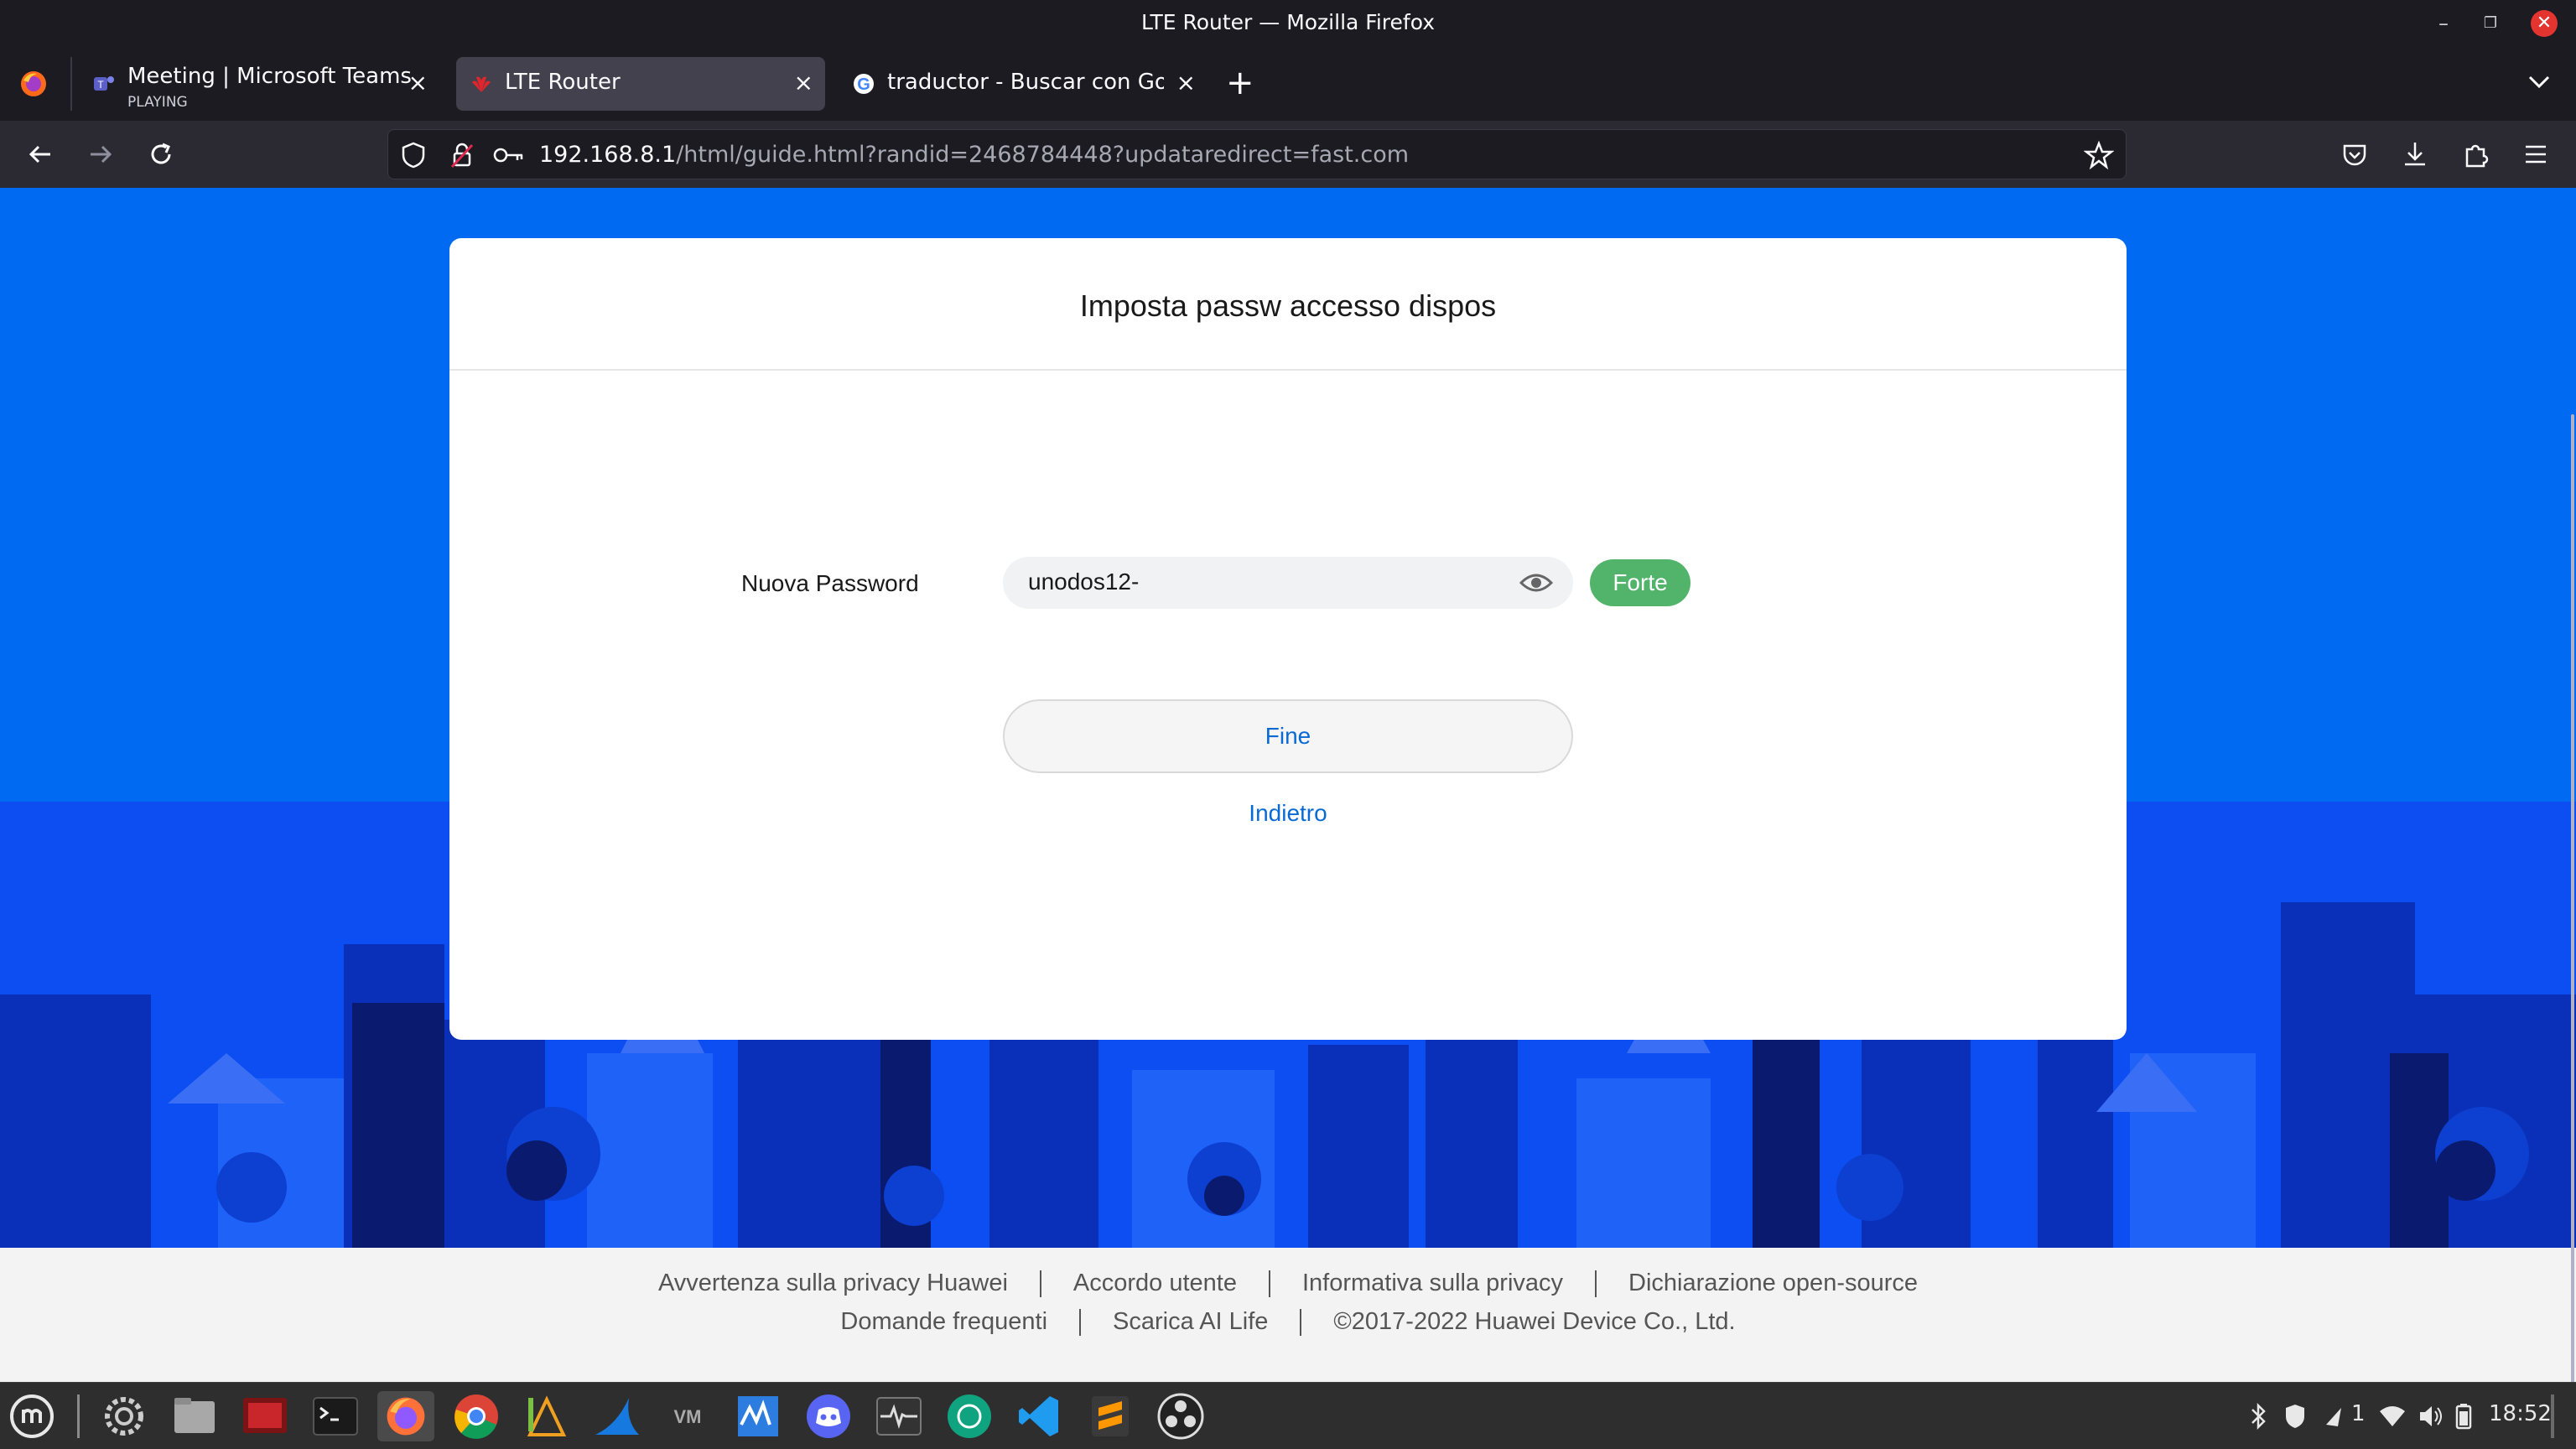  I want to click on menu-icon, so click(2536, 154).